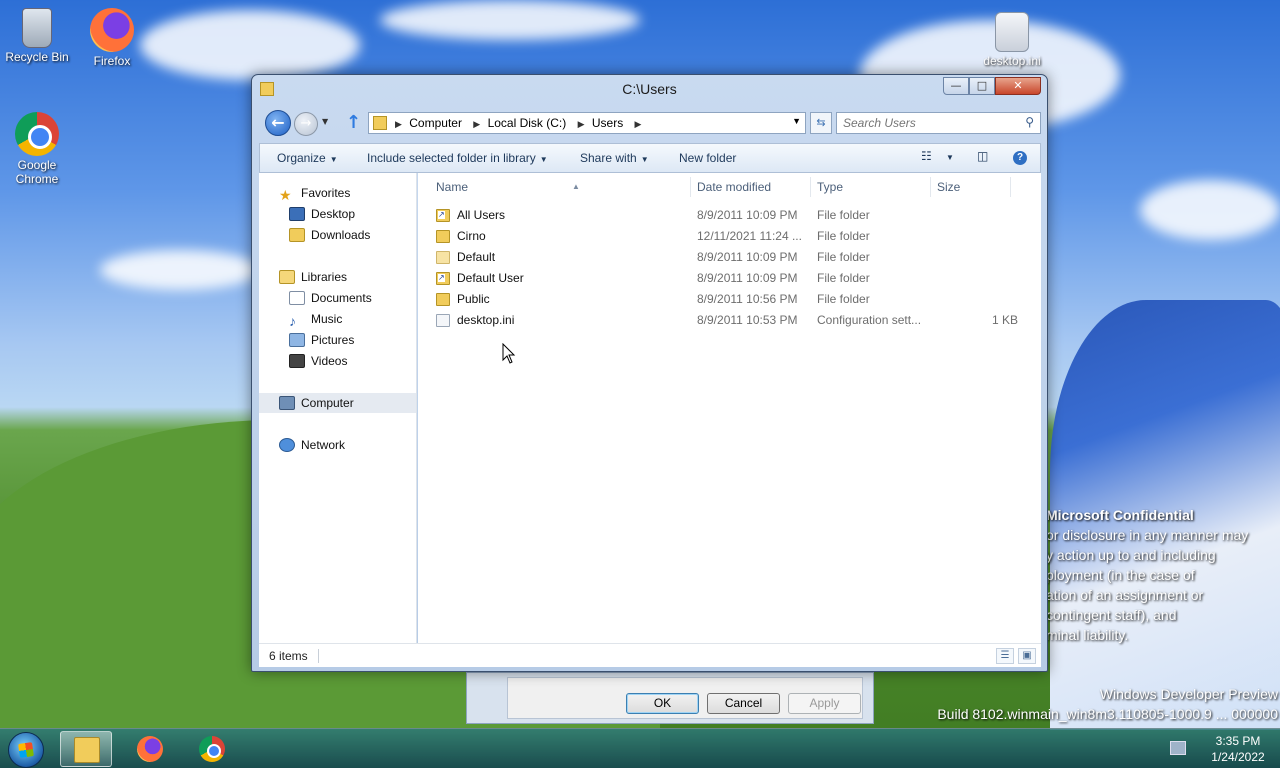 The width and height of the screenshot is (1280, 768). Describe the element at coordinates (796, 121) in the screenshot. I see `address-dropdown-icon: ▼` at that location.